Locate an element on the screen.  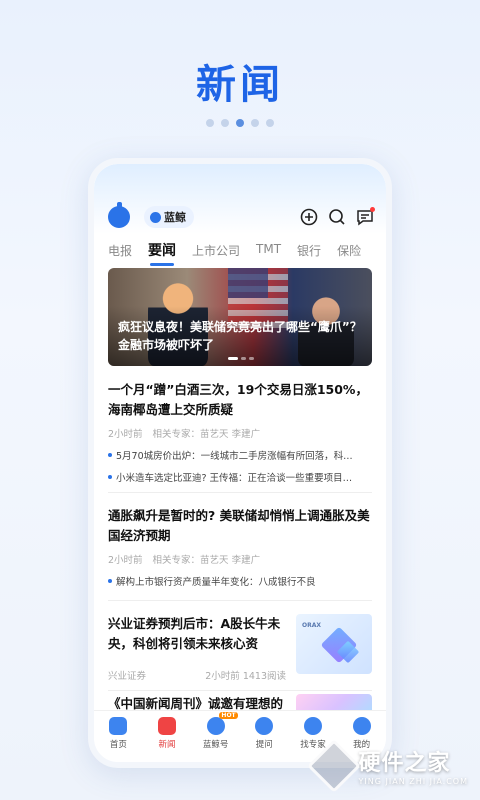
home-icon is located at coordinates (118, 726).